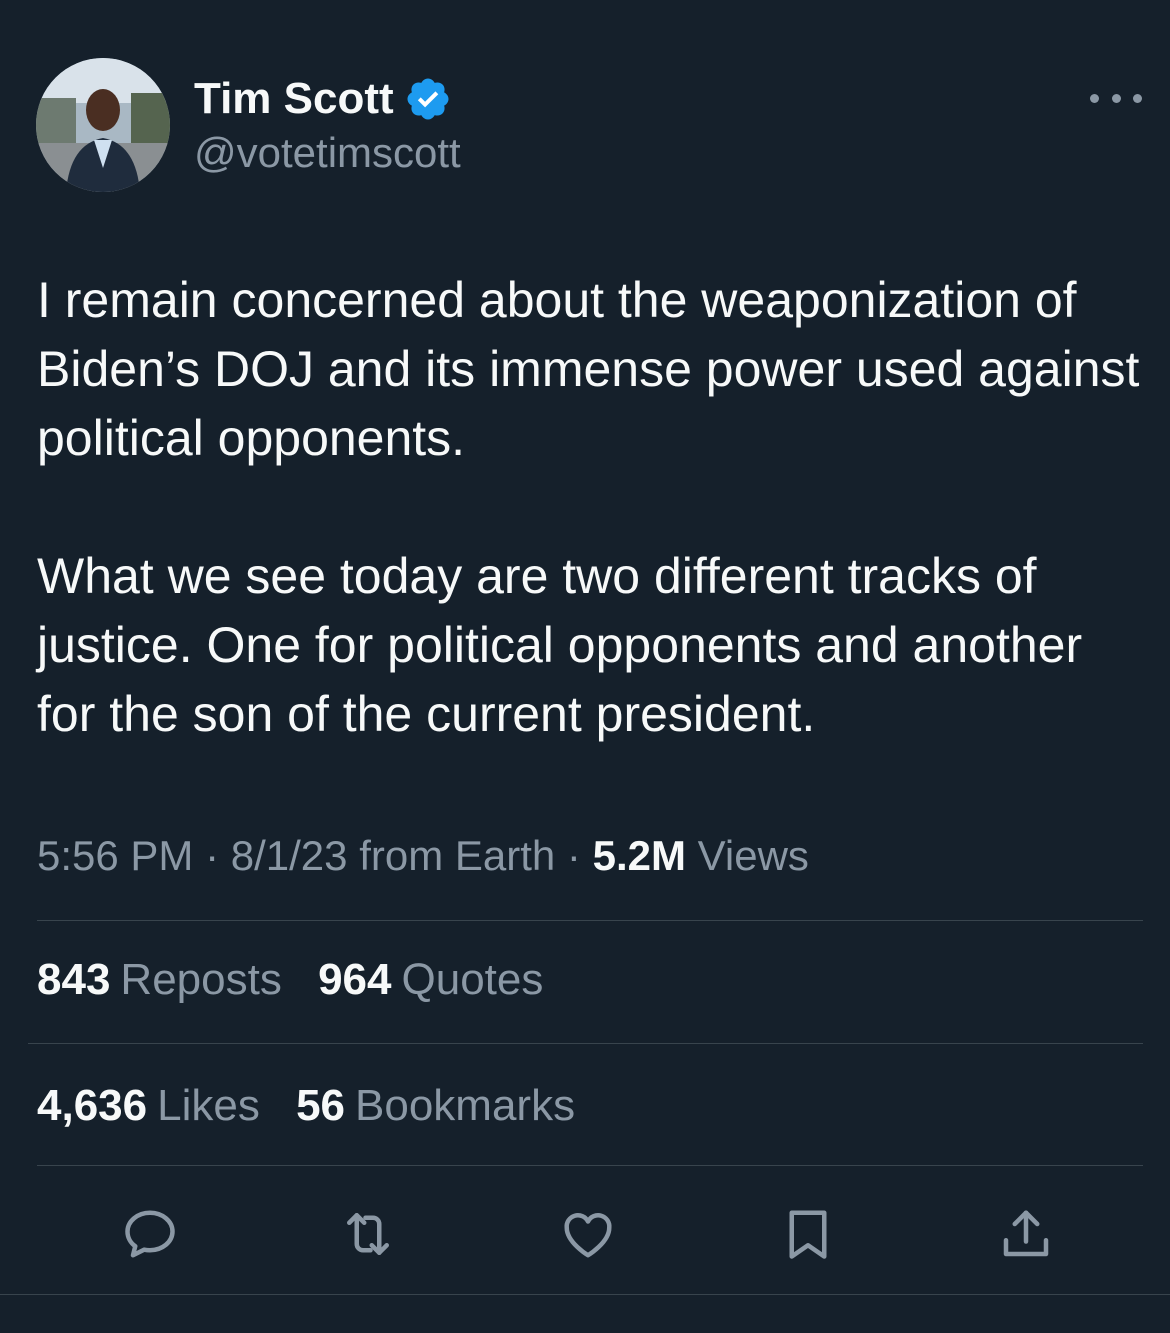 The image size is (1170, 1333). Describe the element at coordinates (451, 855) in the screenshot. I see `tweet-source: from Earth` at that location.